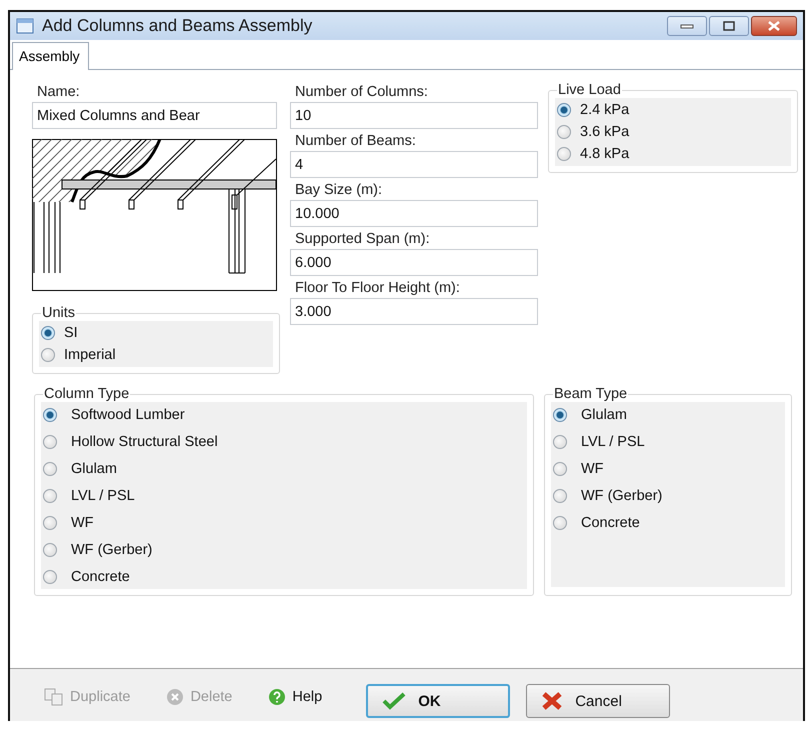 The image size is (808, 731). What do you see at coordinates (54, 697) in the screenshot?
I see `copy-icon` at bounding box center [54, 697].